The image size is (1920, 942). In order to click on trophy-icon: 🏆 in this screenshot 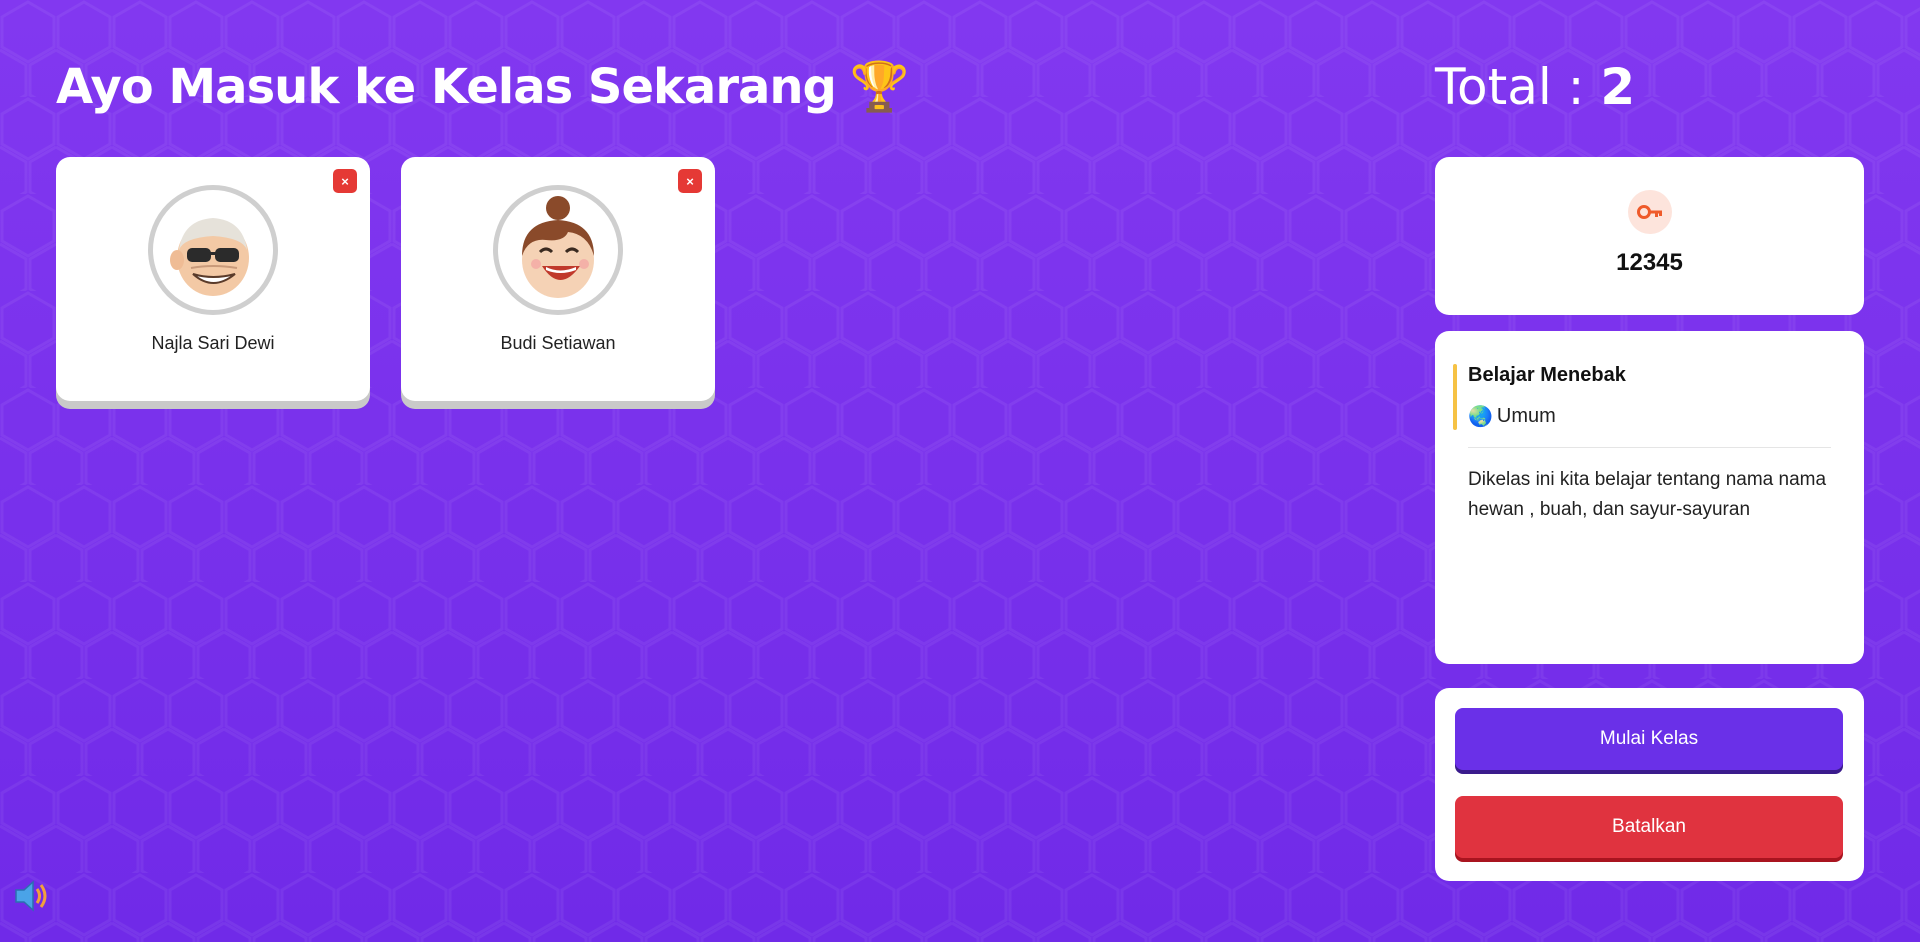, I will do `click(879, 87)`.